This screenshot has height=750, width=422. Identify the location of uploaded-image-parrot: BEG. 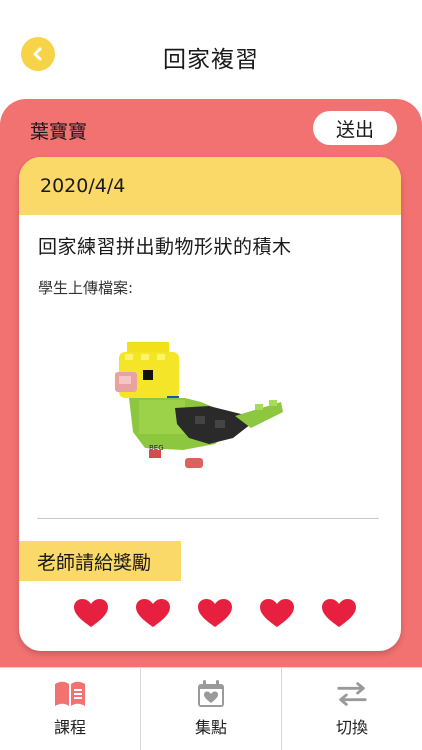
(195, 404).